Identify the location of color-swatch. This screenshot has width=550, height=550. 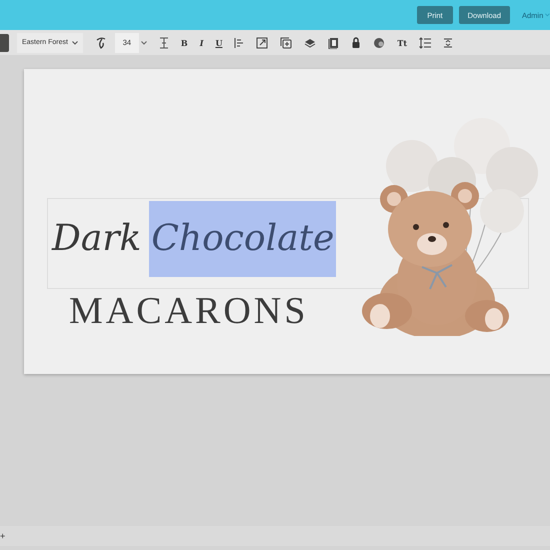
(4, 43).